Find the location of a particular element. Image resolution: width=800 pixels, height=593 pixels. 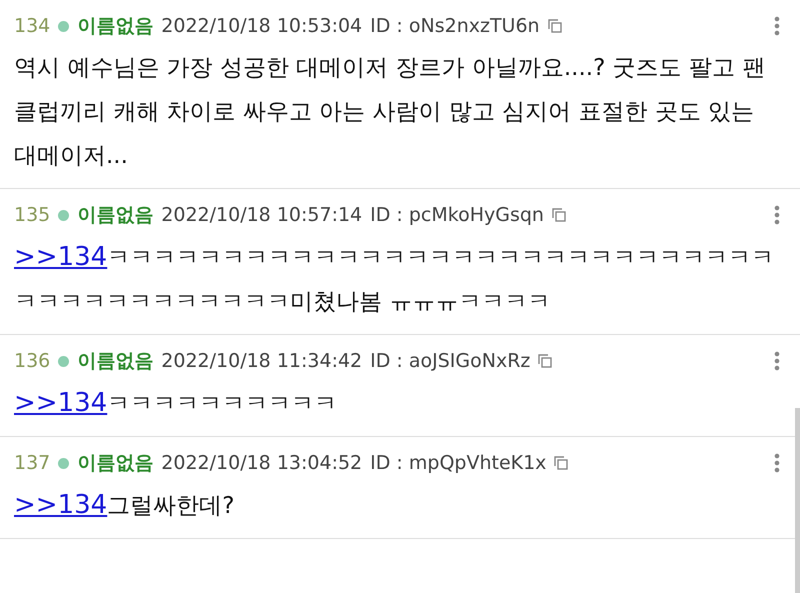

post-number: 137 is located at coordinates (32, 463).